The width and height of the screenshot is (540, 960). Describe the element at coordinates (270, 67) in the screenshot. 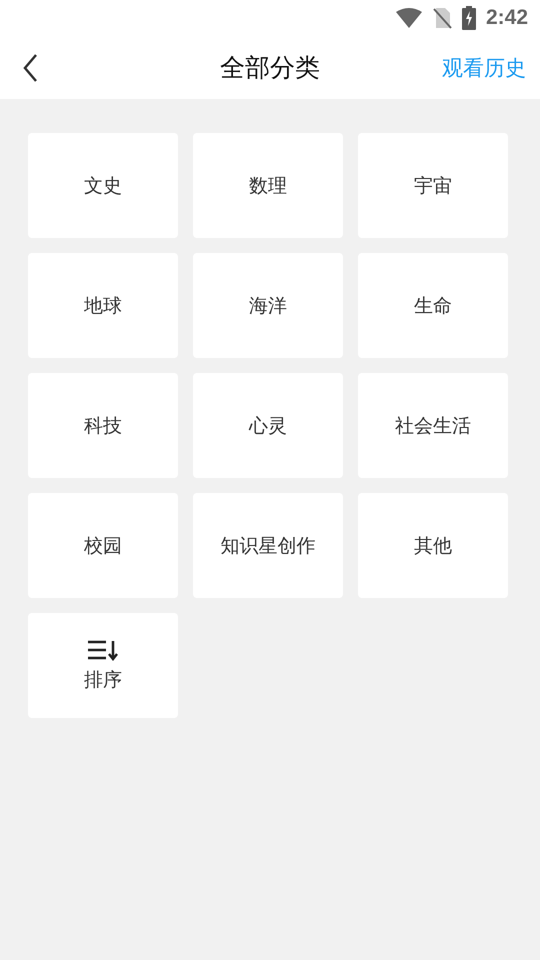

I see `page-title: 全部分类` at that location.